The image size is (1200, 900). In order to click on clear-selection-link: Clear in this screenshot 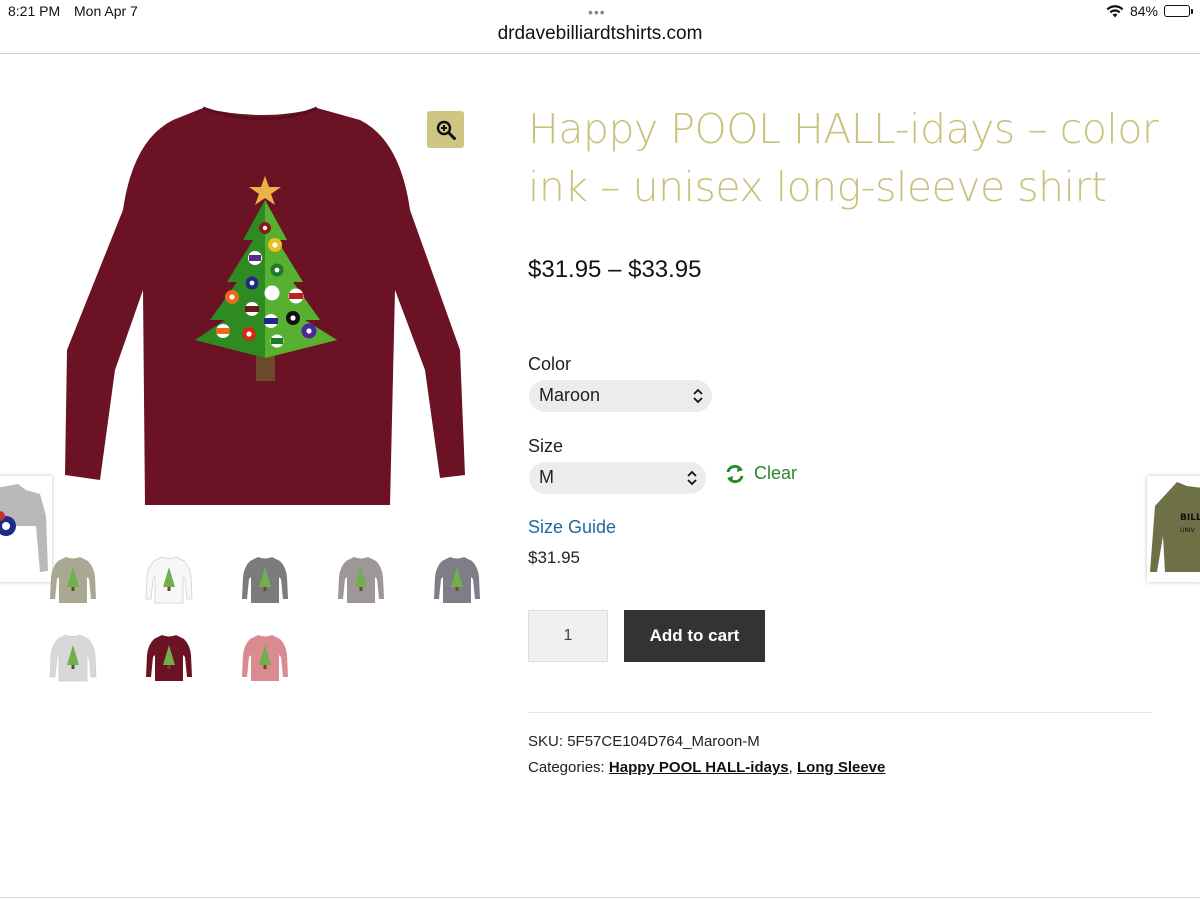, I will do `click(760, 473)`.